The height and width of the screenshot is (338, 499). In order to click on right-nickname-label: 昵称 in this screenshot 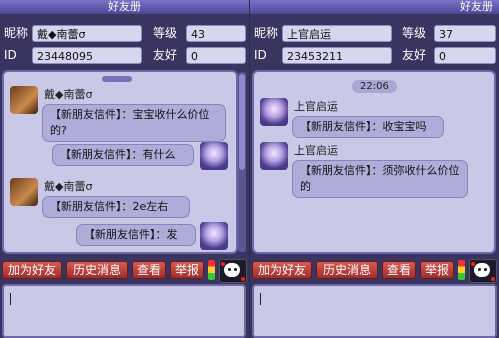, I will do `click(266, 33)`.